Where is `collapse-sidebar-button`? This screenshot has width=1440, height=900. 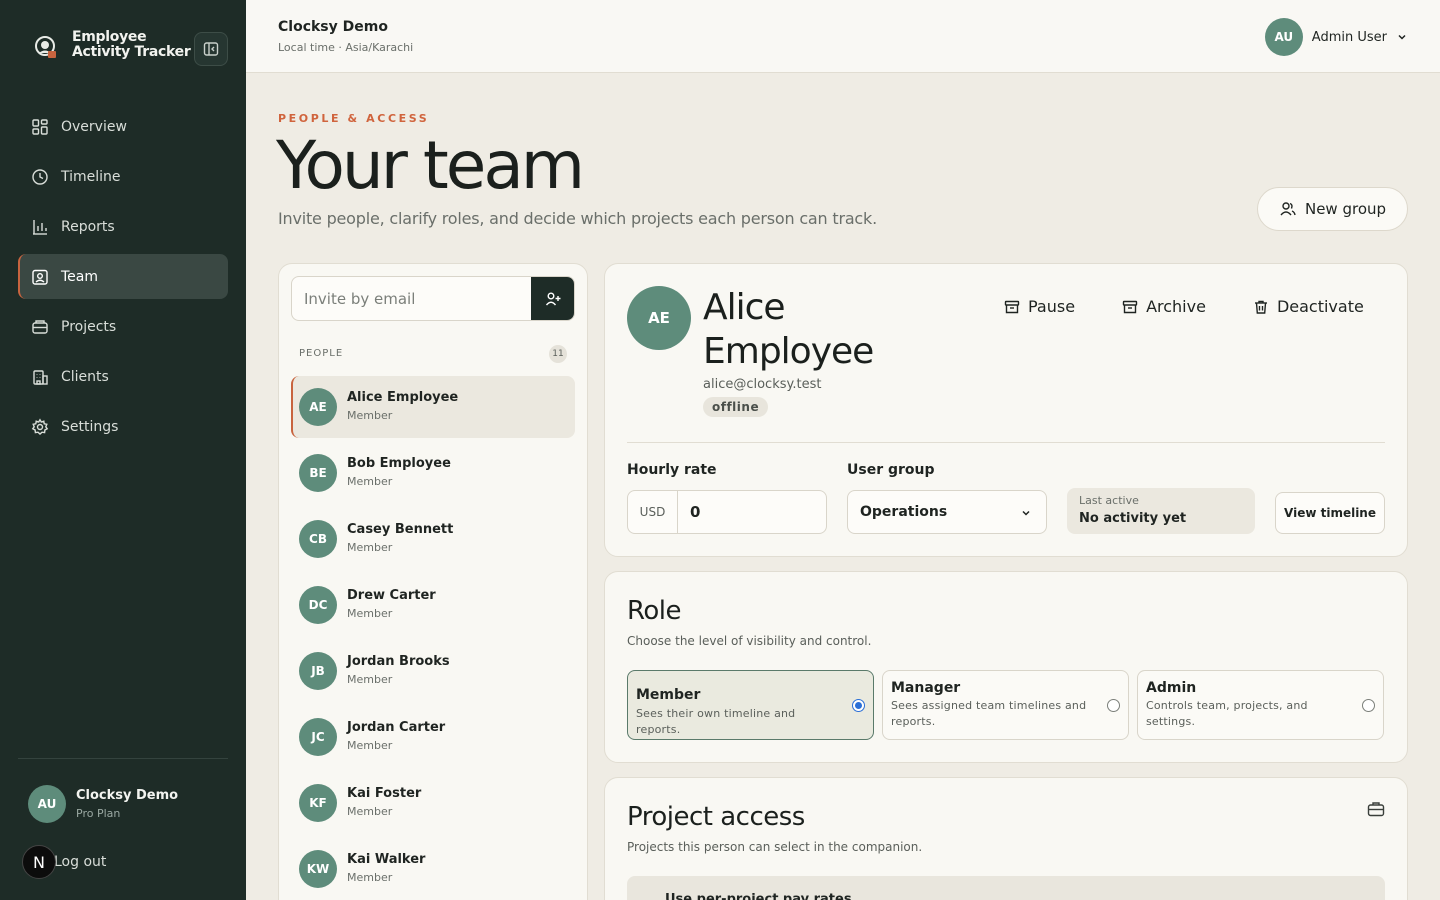 collapse-sidebar-button is located at coordinates (211, 49).